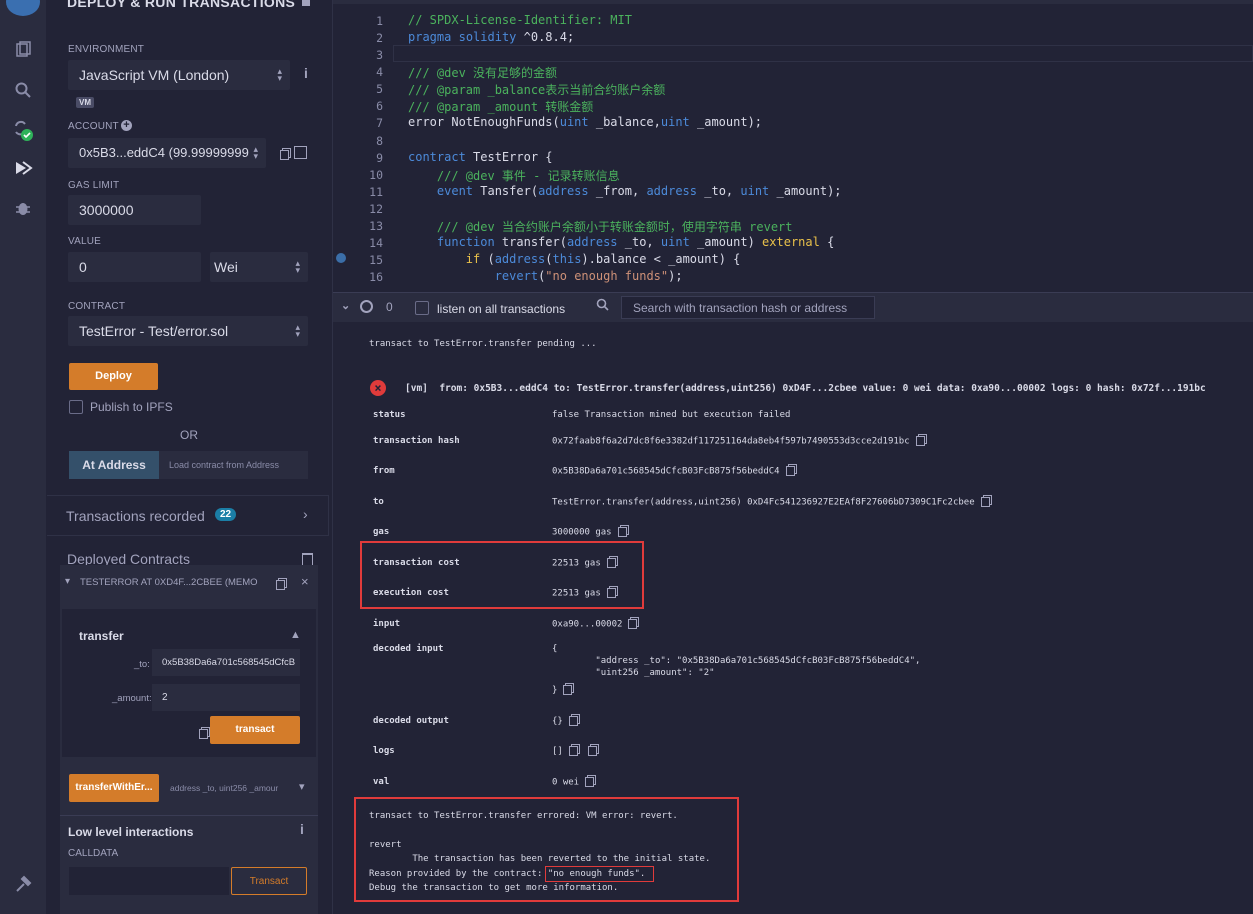 This screenshot has height=914, width=1253. What do you see at coordinates (501, 309) in the screenshot?
I see `listen-label: listen on all transactions` at bounding box center [501, 309].